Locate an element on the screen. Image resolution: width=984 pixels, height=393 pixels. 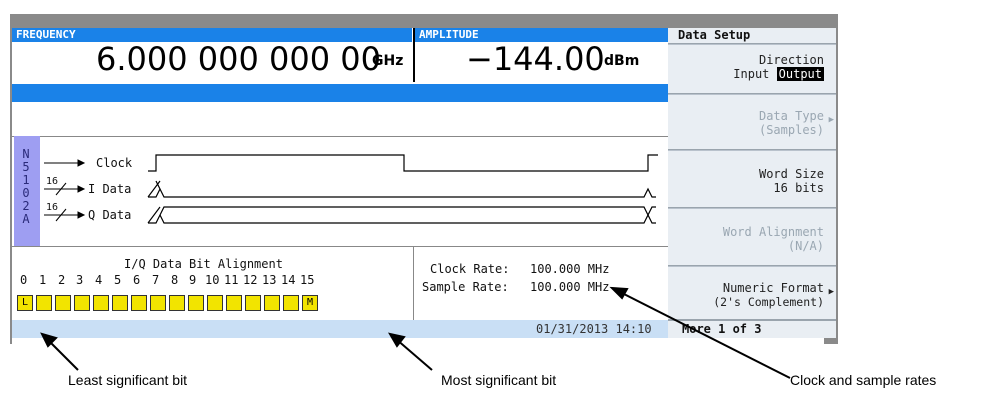
rates-annotation: Clock and sample rates is located at coordinates (863, 380).